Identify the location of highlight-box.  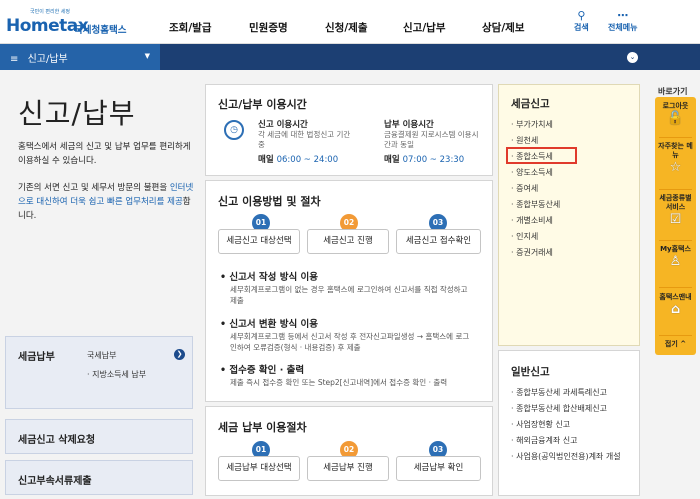
(541, 155).